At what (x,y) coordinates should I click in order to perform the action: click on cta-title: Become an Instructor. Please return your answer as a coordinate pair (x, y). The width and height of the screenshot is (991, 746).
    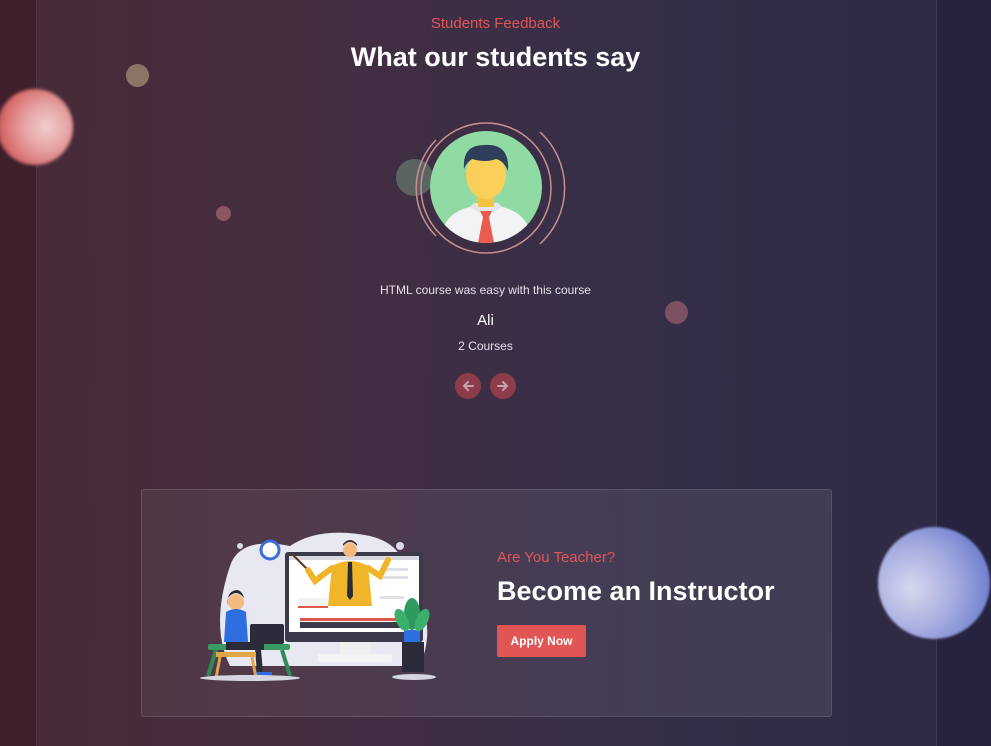
    Looking at the image, I should click on (636, 591).